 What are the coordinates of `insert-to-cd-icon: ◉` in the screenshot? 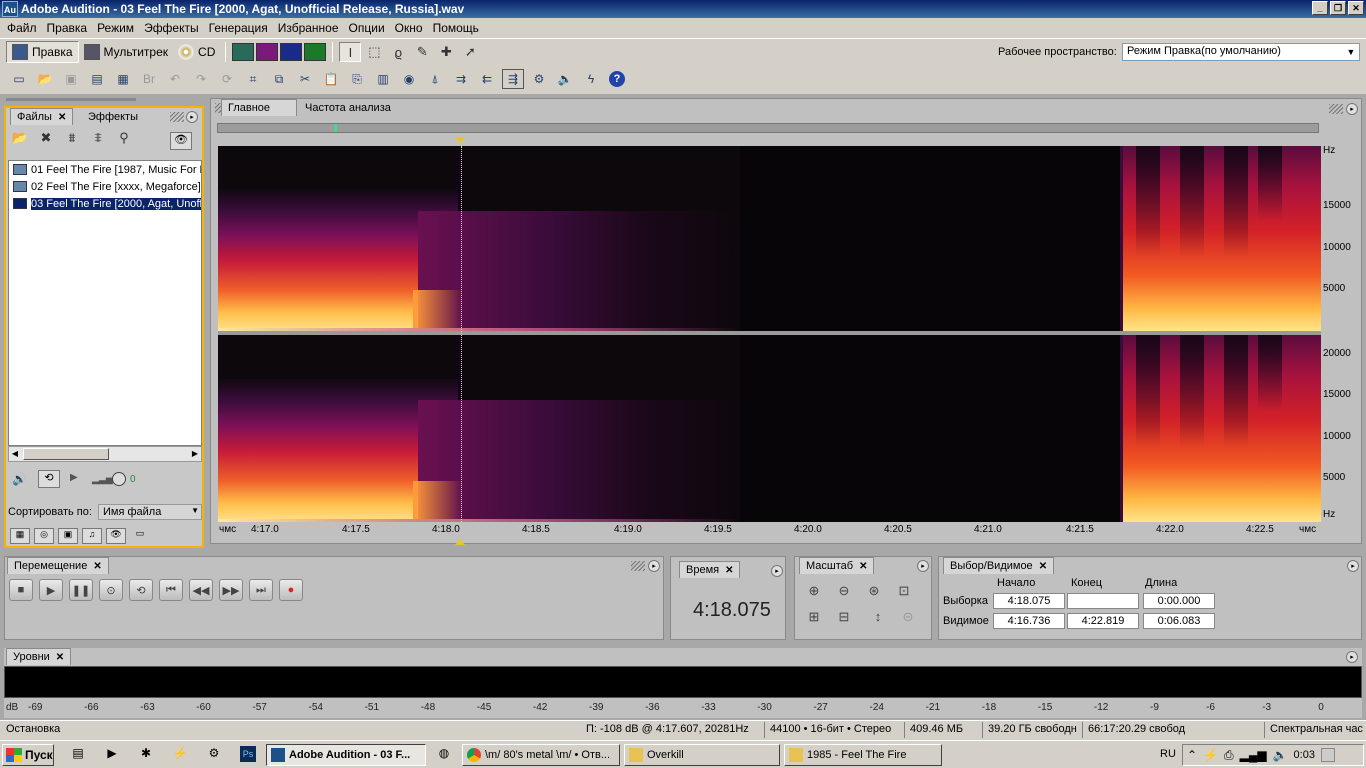 It's located at (409, 79).